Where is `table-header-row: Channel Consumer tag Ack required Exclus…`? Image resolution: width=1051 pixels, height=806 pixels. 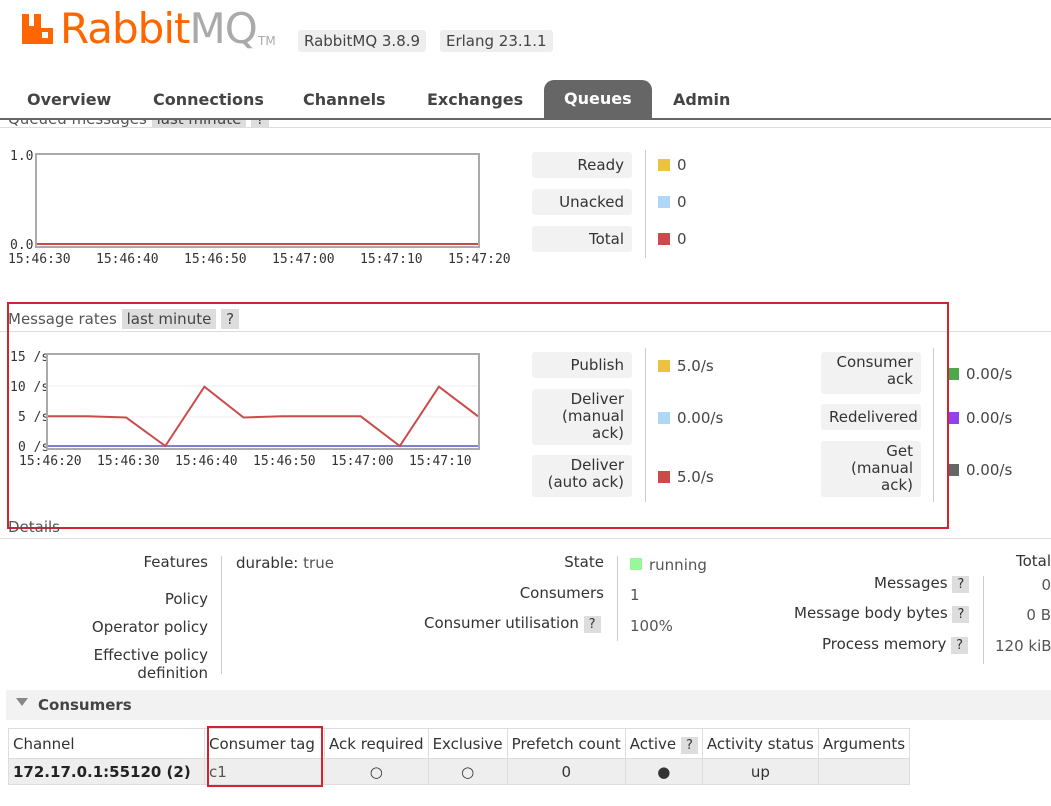 table-header-row: Channel Consumer tag Ack required Exclus… is located at coordinates (459, 743).